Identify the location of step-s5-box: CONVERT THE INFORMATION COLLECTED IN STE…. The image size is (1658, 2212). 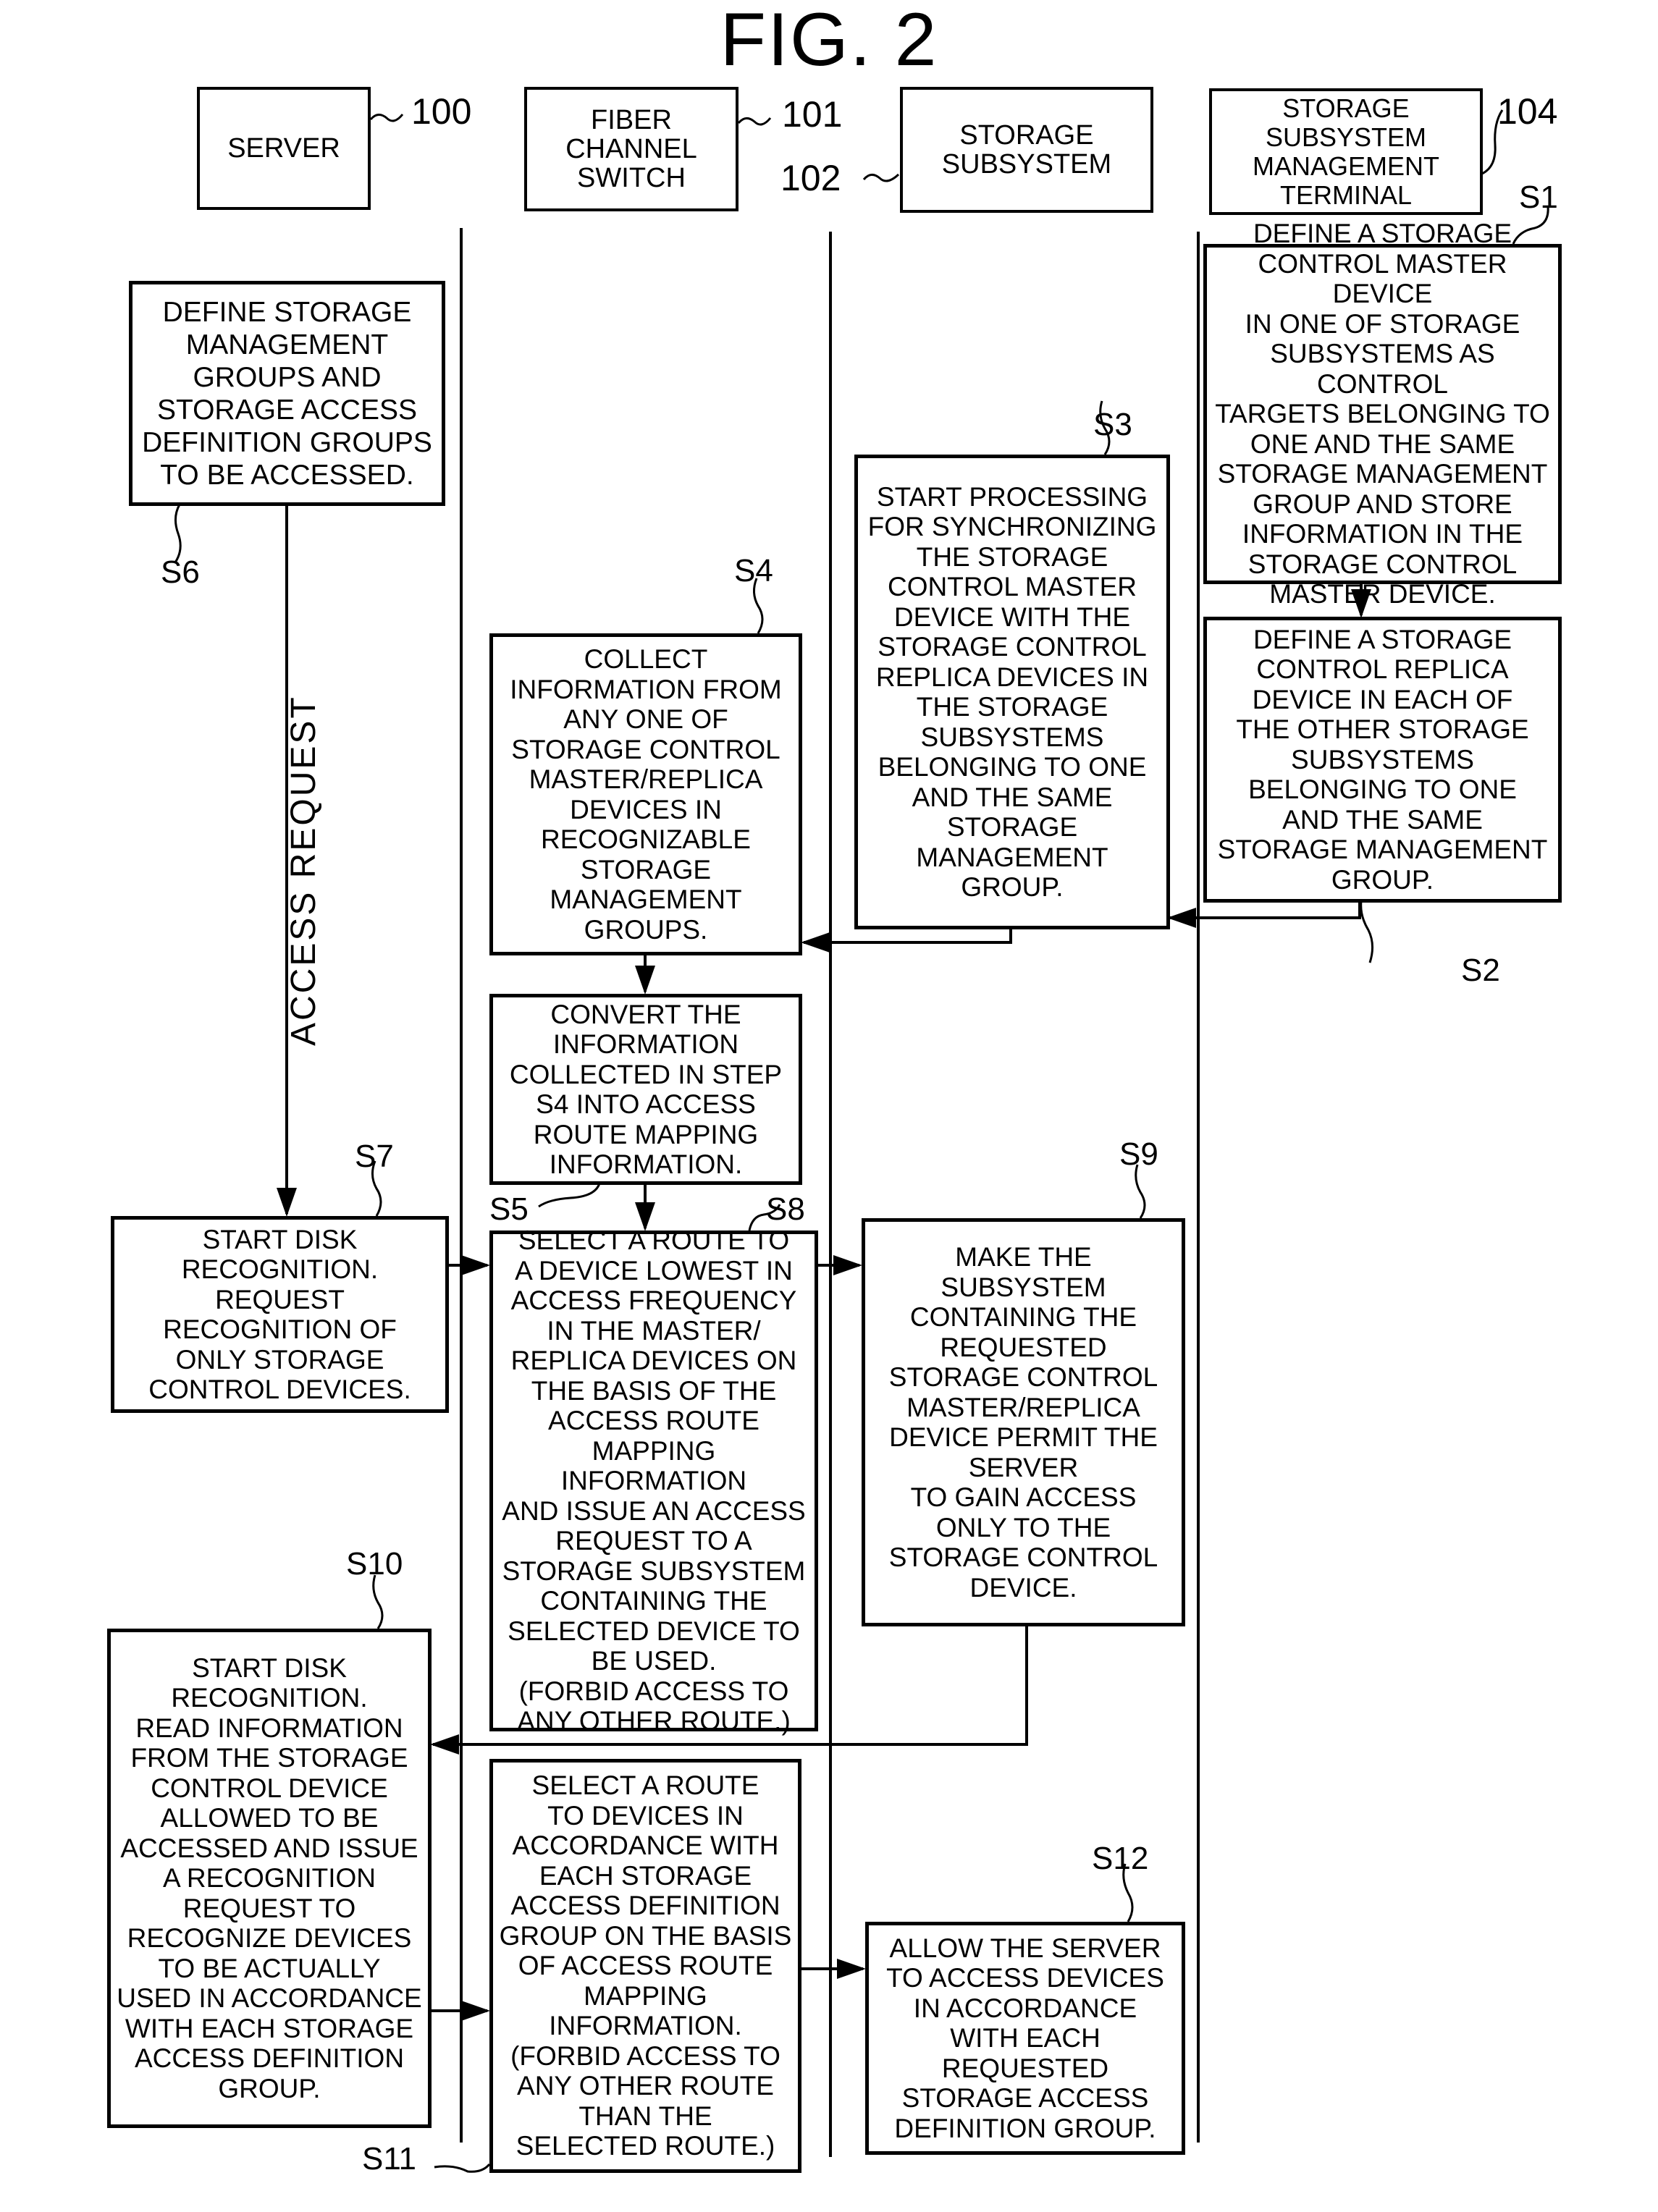
(645, 1089).